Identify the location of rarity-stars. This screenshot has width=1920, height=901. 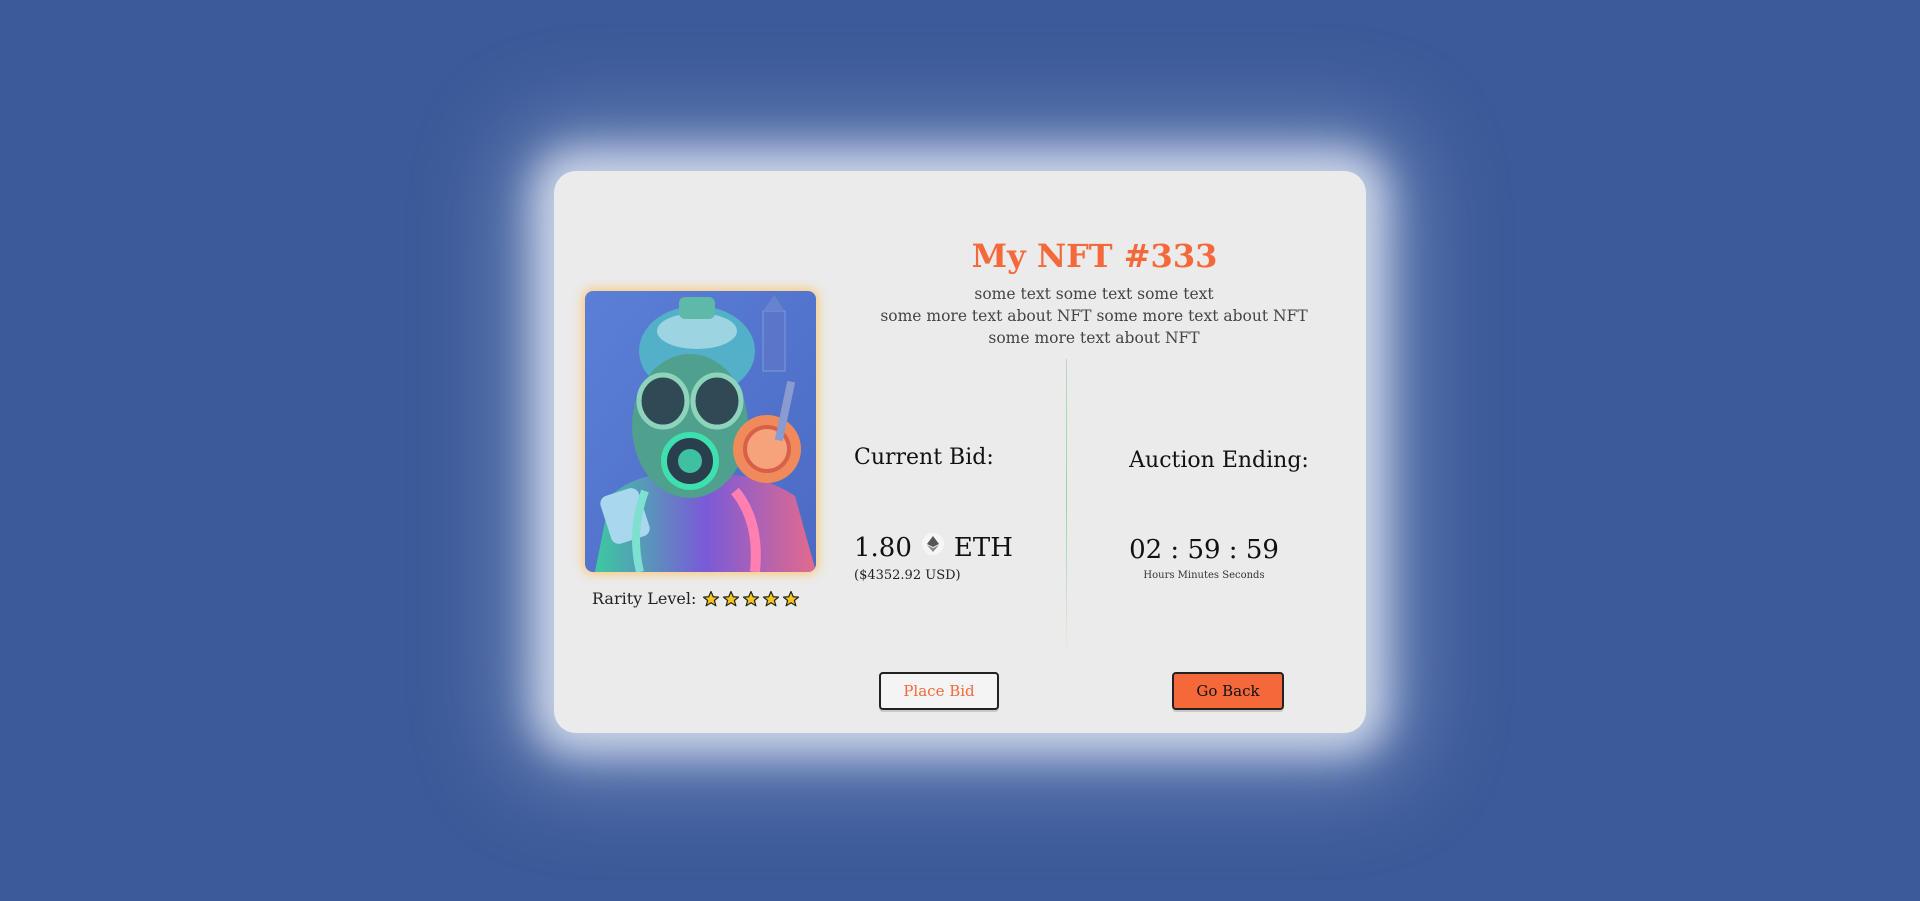
(751, 599).